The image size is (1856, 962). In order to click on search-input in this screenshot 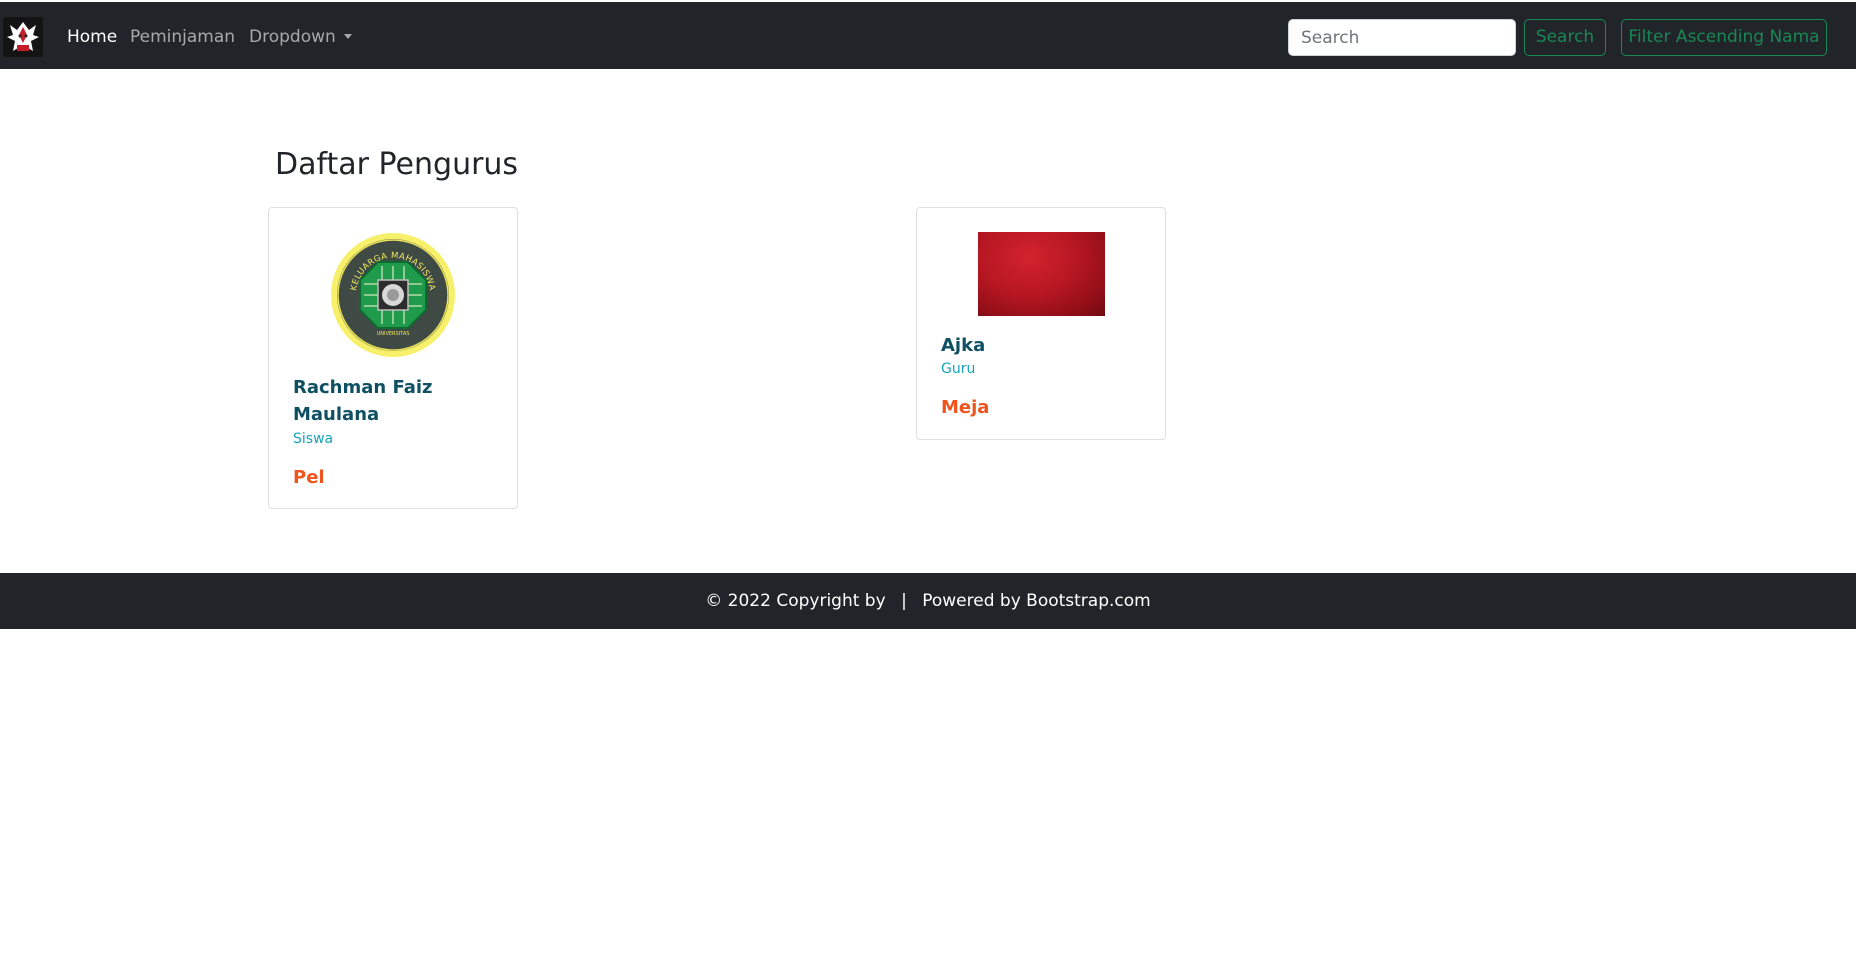, I will do `click(1402, 37)`.